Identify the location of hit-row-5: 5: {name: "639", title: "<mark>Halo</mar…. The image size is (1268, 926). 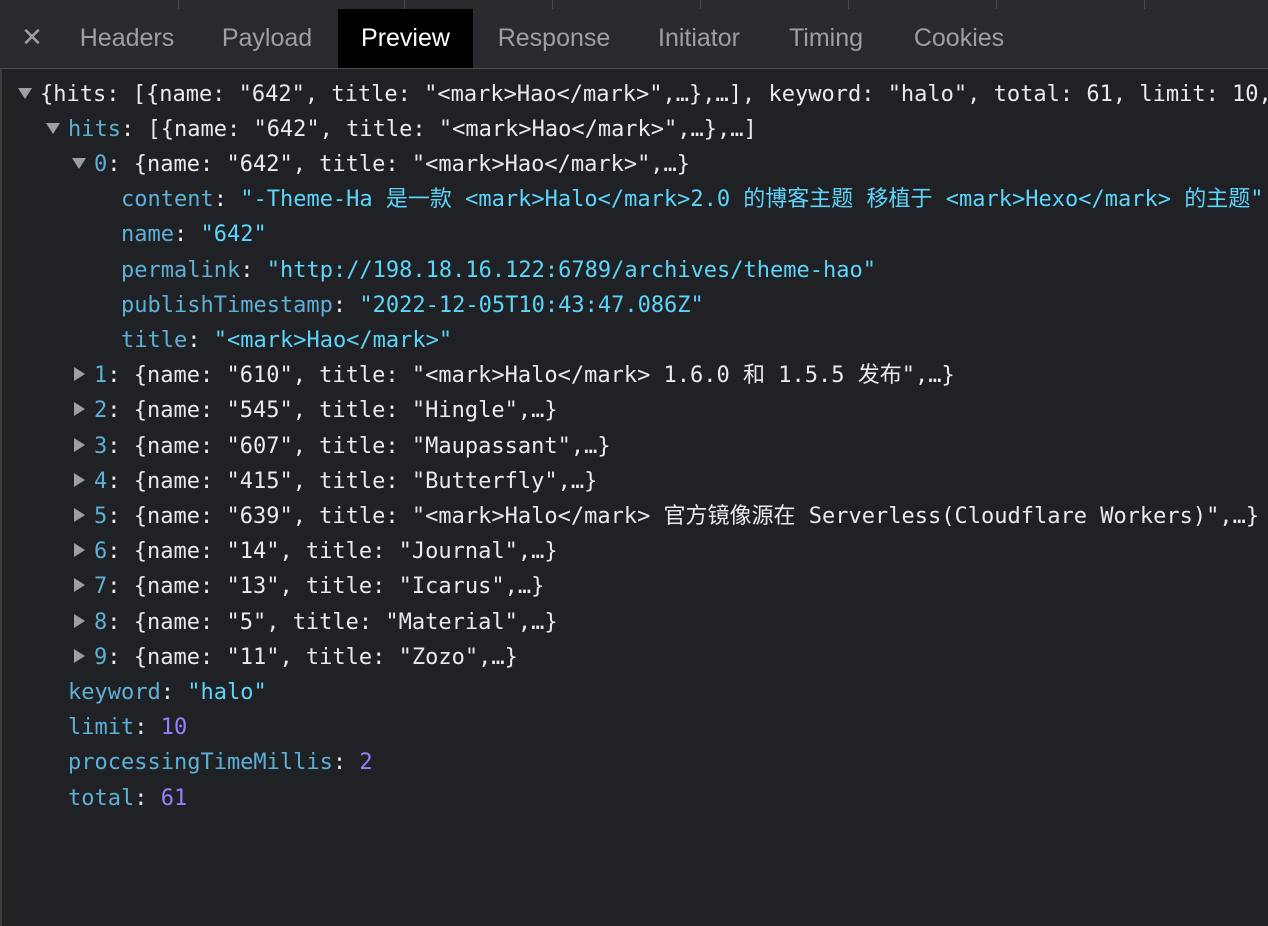
(665, 516).